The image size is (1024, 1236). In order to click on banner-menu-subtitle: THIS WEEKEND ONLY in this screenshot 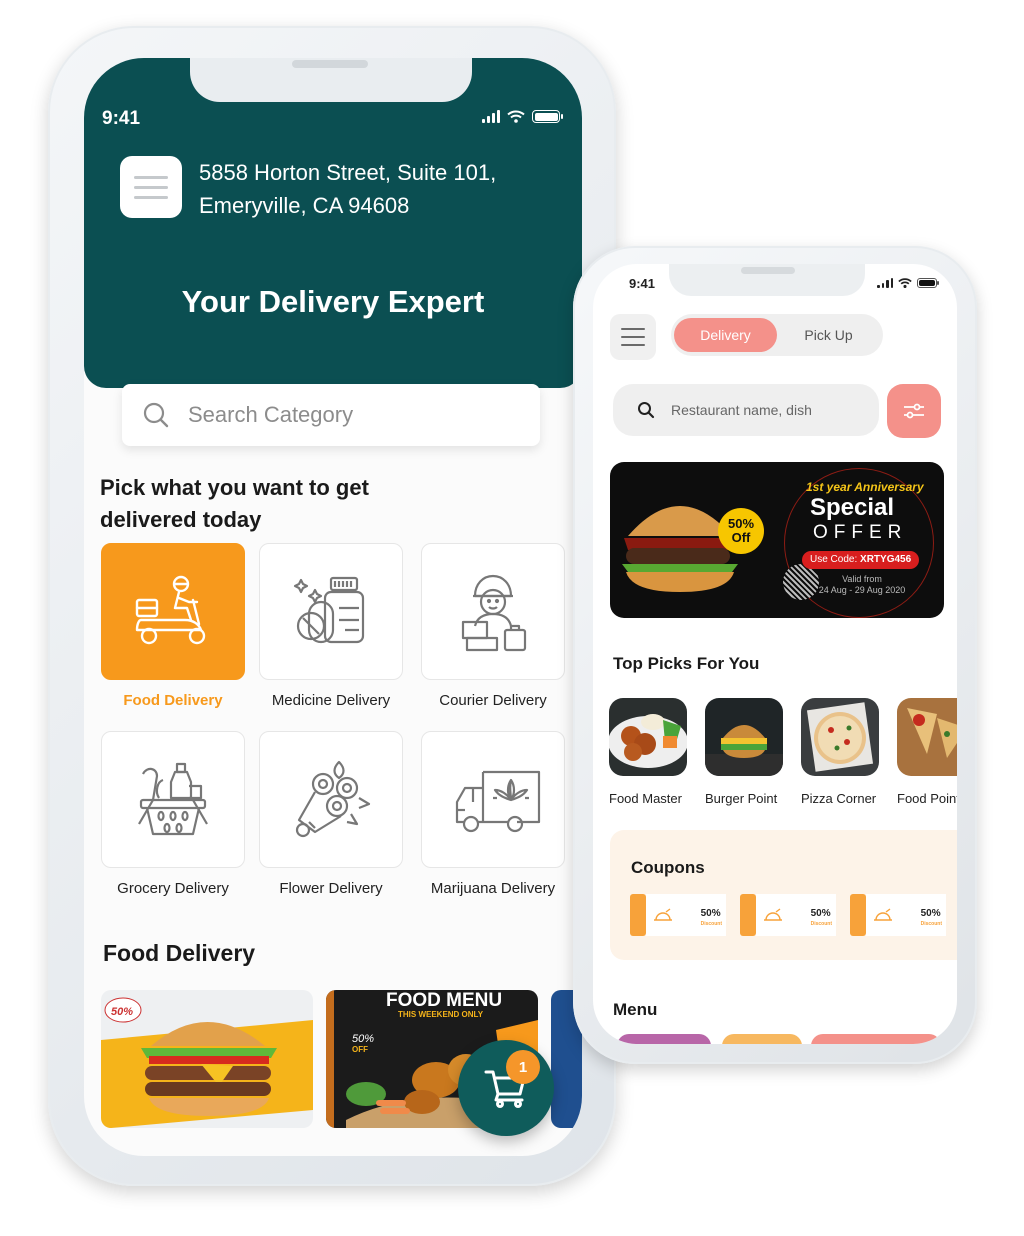, I will do `click(441, 1014)`.